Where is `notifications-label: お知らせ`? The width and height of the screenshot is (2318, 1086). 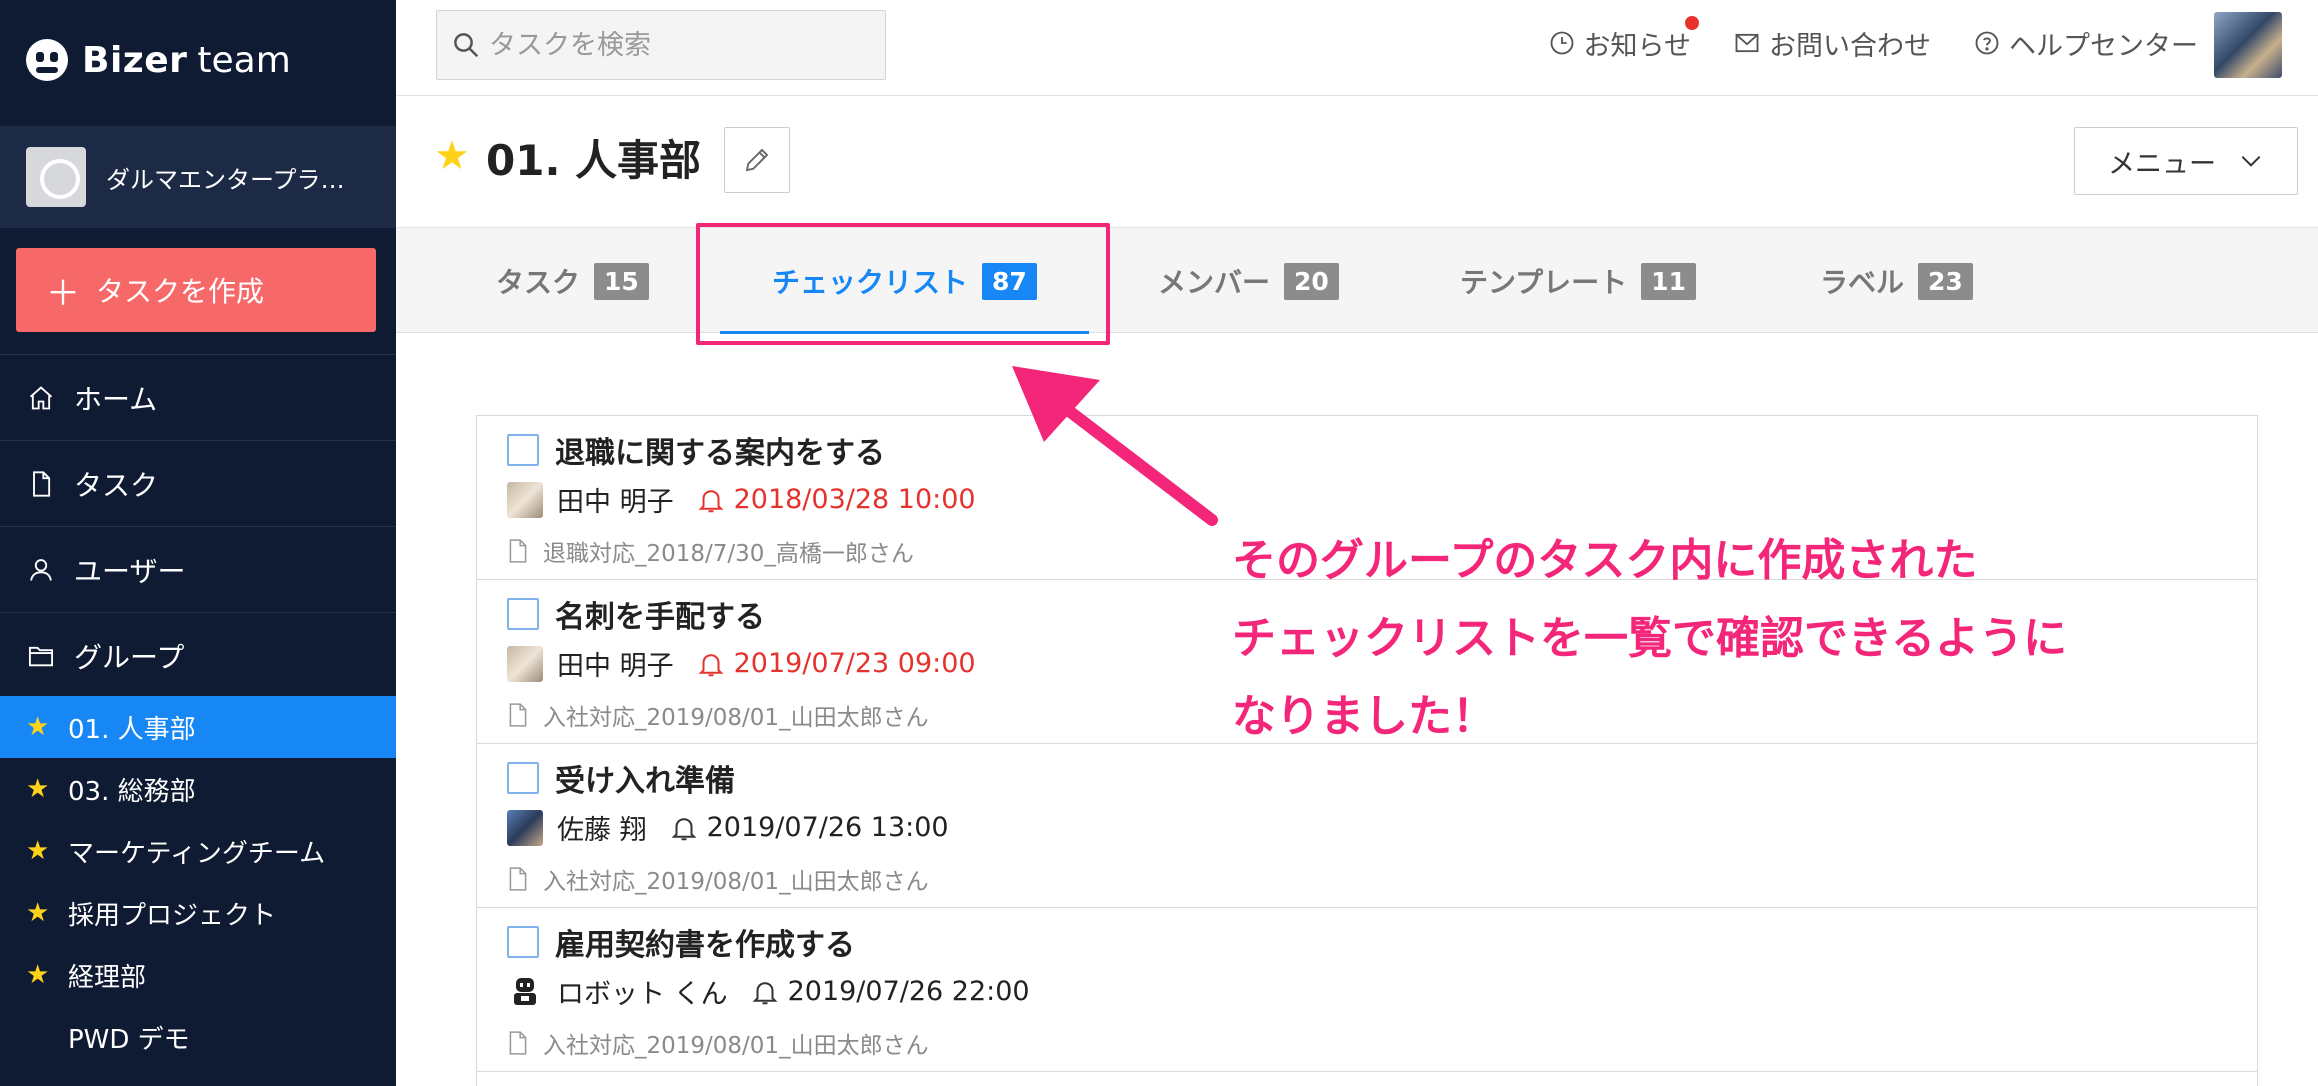
notifications-label: お知らせ is located at coordinates (1637, 46).